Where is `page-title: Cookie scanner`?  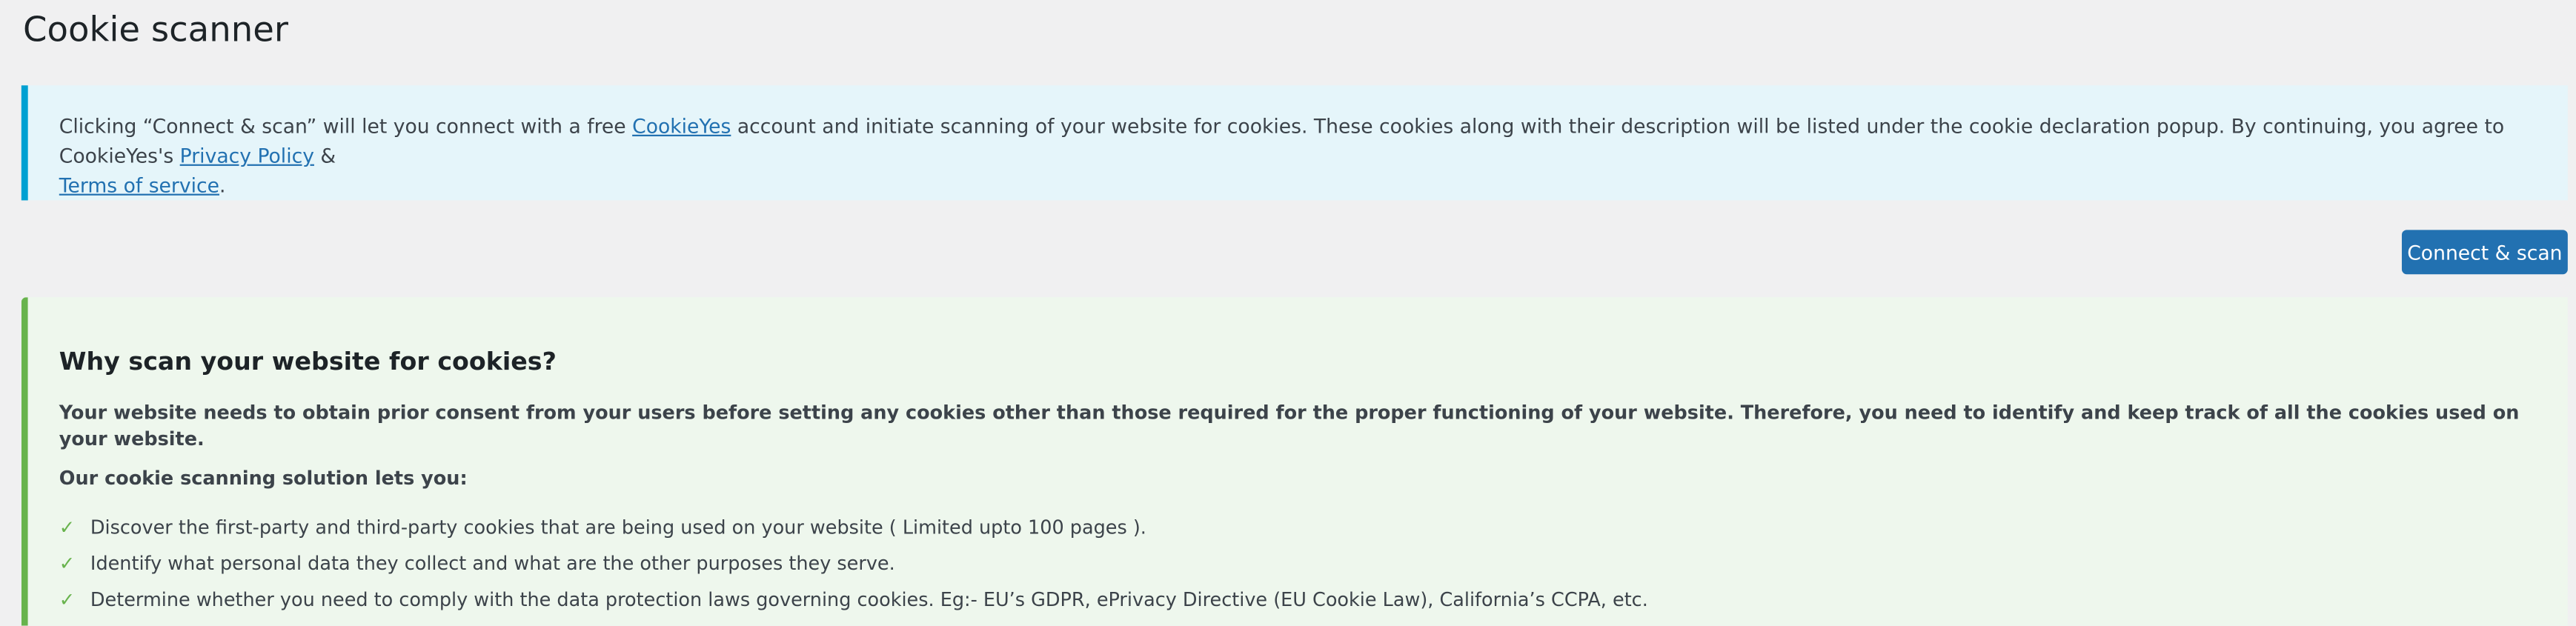 page-title: Cookie scanner is located at coordinates (156, 30).